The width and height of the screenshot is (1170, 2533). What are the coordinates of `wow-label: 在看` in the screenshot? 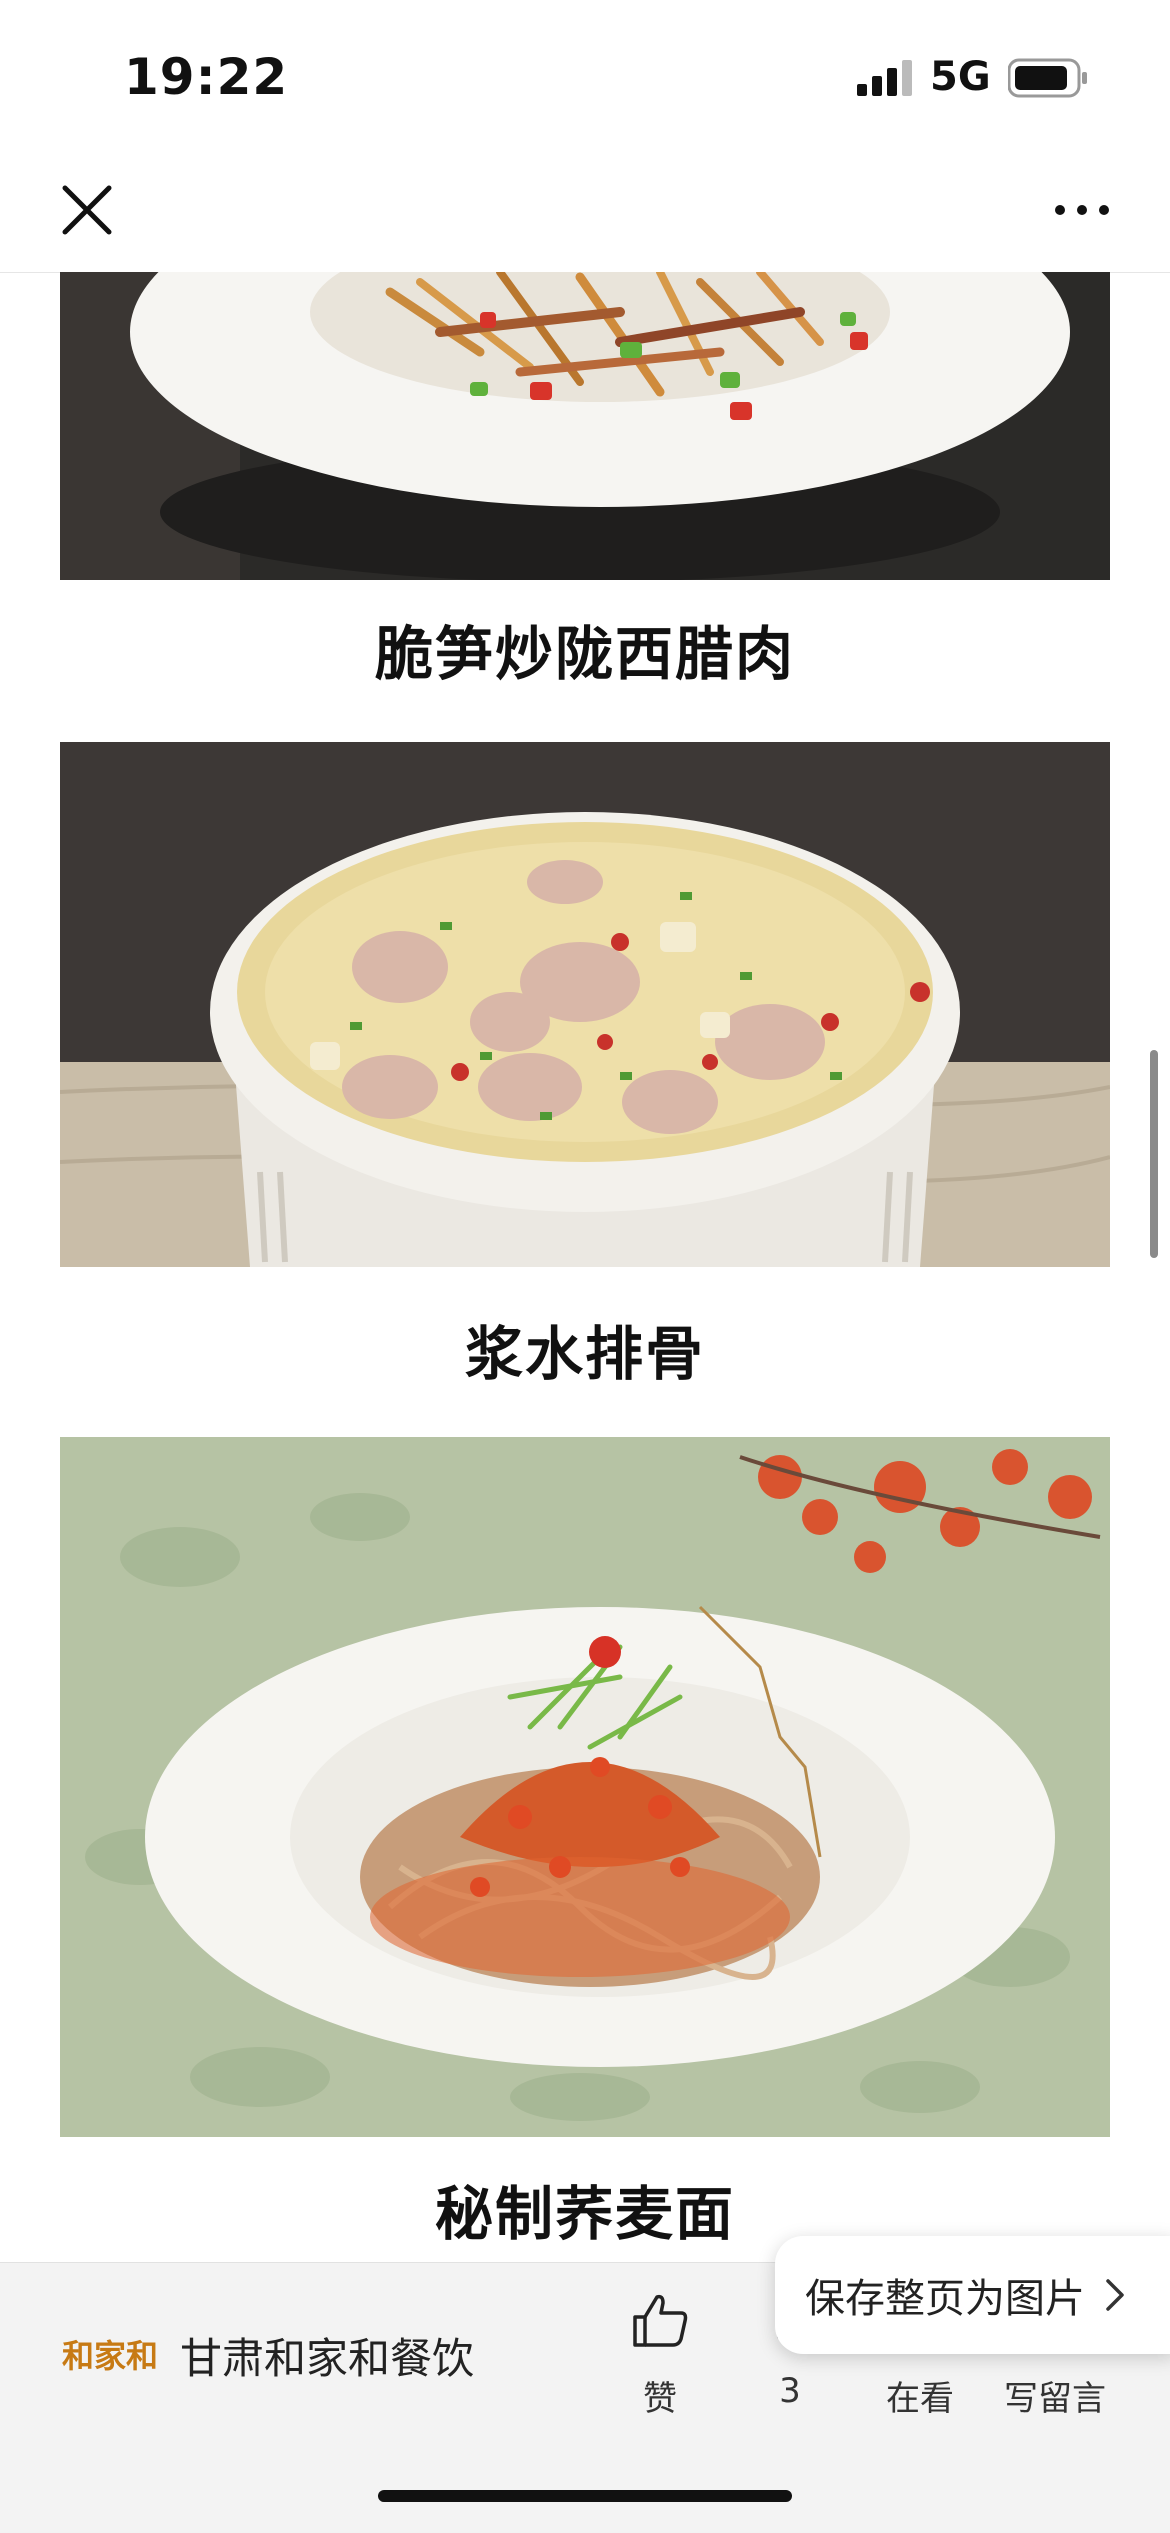 It's located at (920, 2399).